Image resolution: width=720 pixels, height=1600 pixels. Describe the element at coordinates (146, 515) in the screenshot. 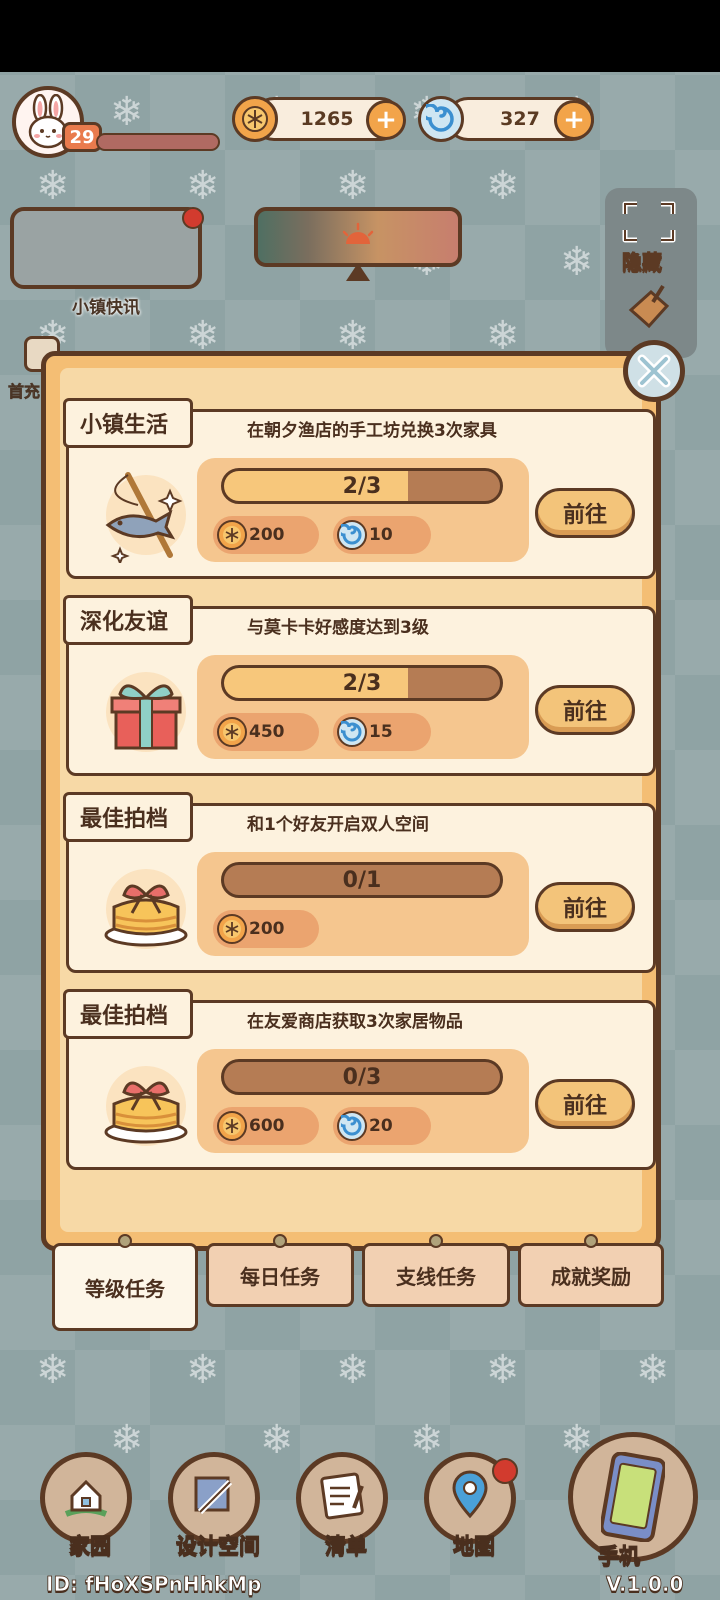

I see `fish-rod-icon` at that location.